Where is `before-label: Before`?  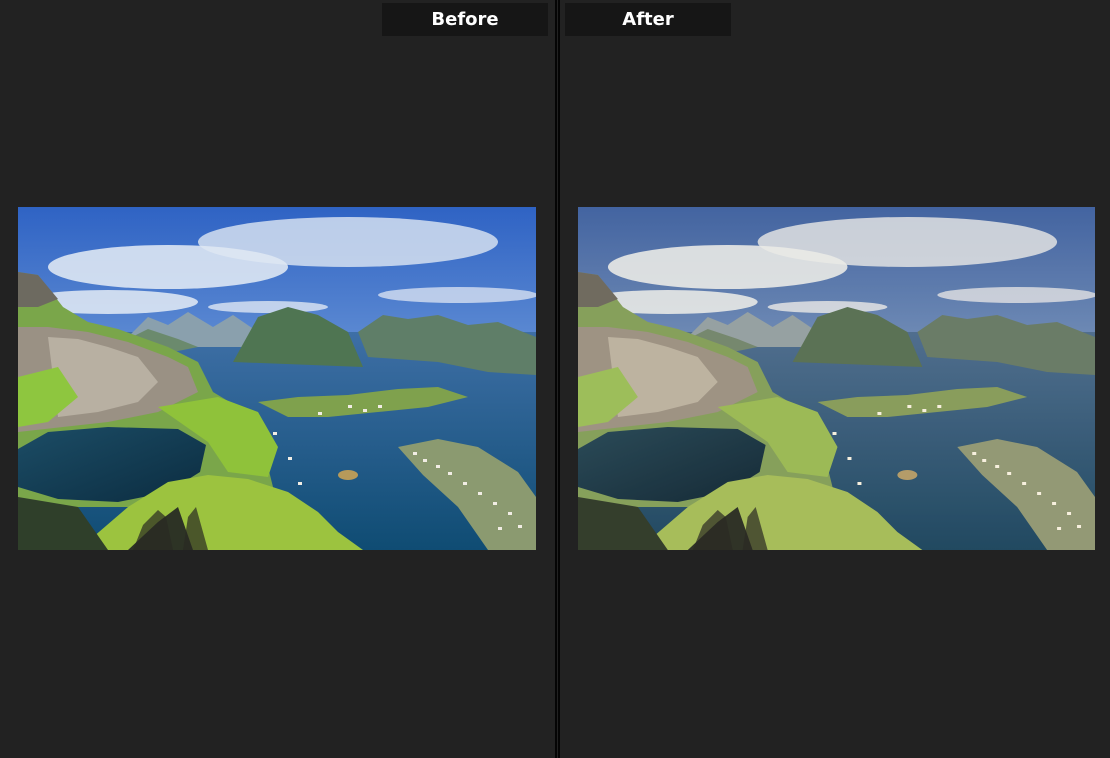 before-label: Before is located at coordinates (465, 19).